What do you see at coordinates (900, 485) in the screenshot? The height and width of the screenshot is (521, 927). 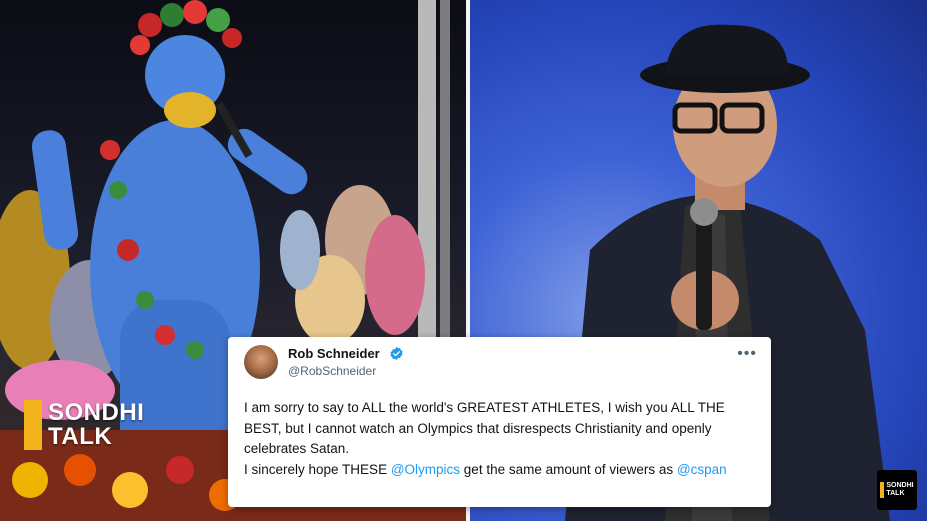 I see `small-watermark-line-1: SONDHI` at bounding box center [900, 485].